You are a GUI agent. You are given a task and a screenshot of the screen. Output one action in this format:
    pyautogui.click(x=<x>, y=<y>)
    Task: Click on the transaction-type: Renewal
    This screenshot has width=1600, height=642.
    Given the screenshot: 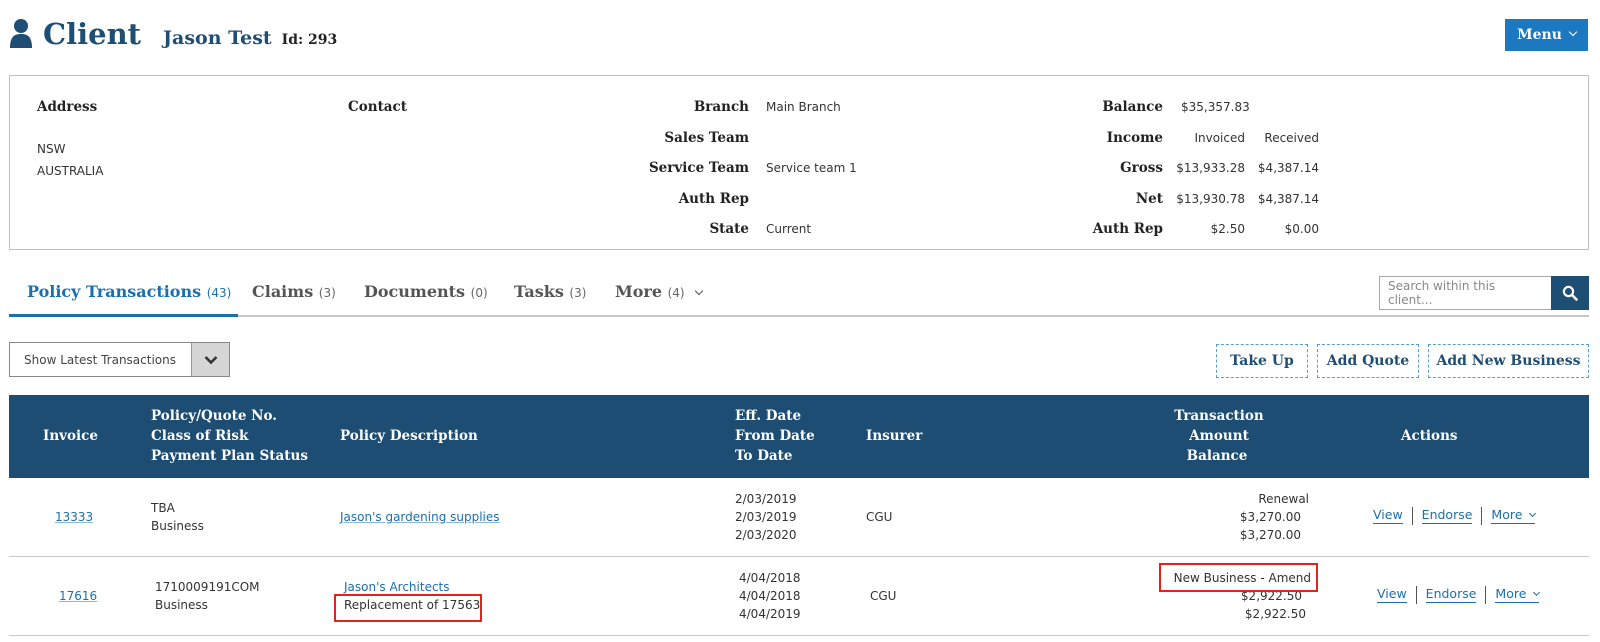 What is the action you would take?
    pyautogui.click(x=1283, y=499)
    